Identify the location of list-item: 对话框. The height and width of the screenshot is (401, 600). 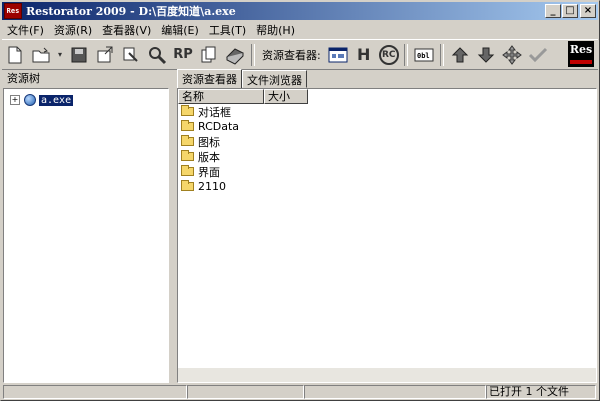
(387, 111).